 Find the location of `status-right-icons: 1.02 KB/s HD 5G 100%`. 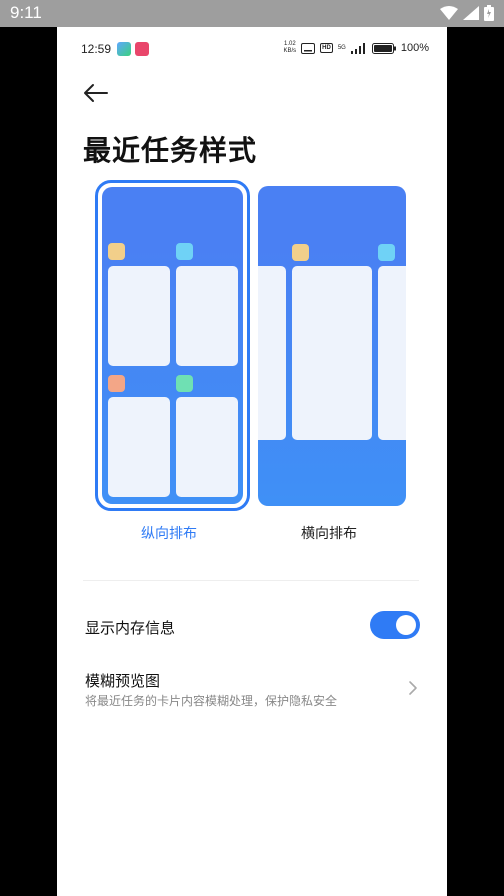

status-right-icons: 1.02 KB/s HD 5G 100% is located at coordinates (357, 48).